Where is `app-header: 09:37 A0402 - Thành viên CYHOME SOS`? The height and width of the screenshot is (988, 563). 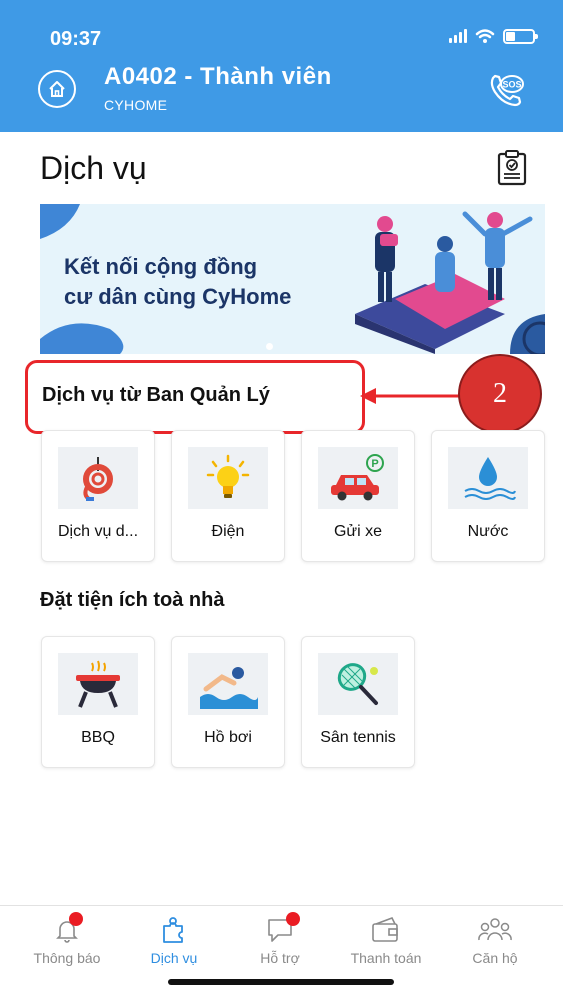 app-header: 09:37 A0402 - Thành viên CYHOME SOS is located at coordinates (281, 66).